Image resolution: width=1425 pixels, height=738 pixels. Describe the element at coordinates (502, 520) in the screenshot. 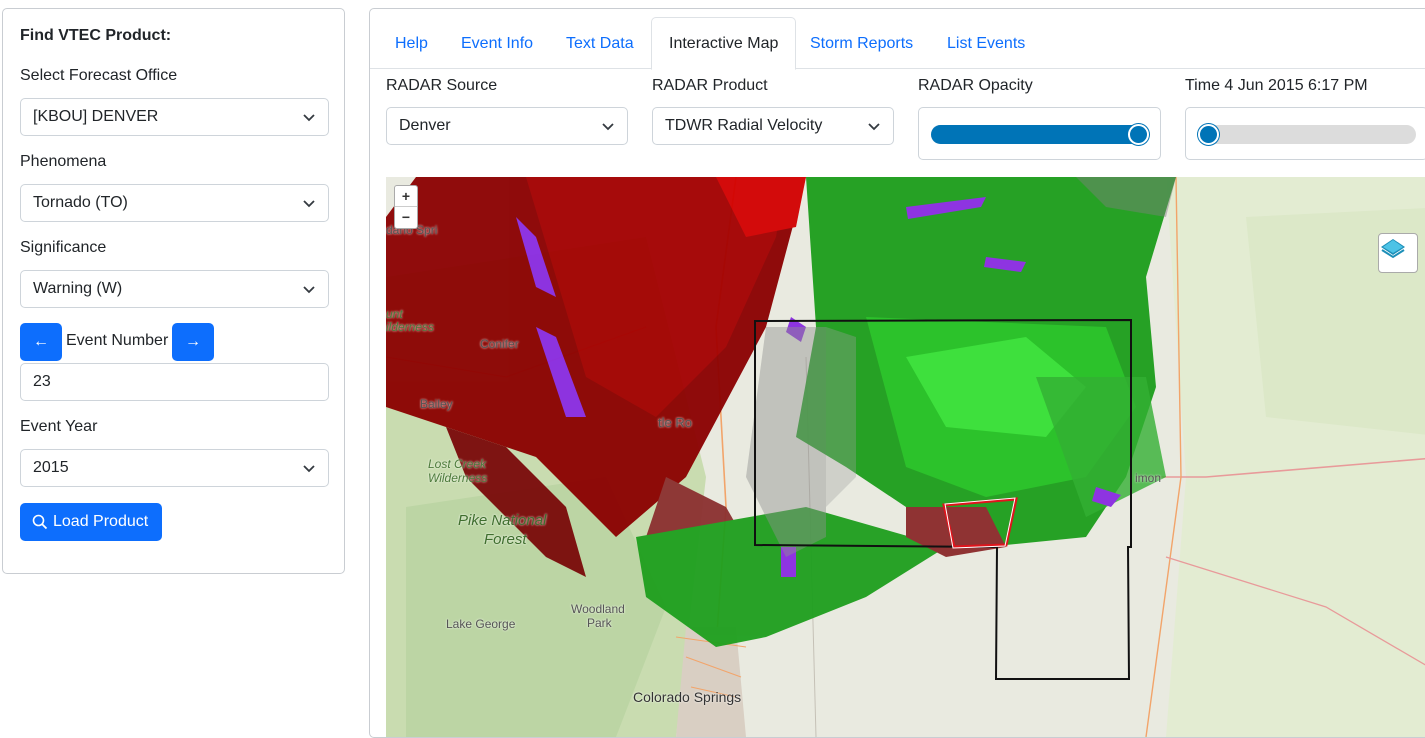

I see `place-label: Pike National` at that location.